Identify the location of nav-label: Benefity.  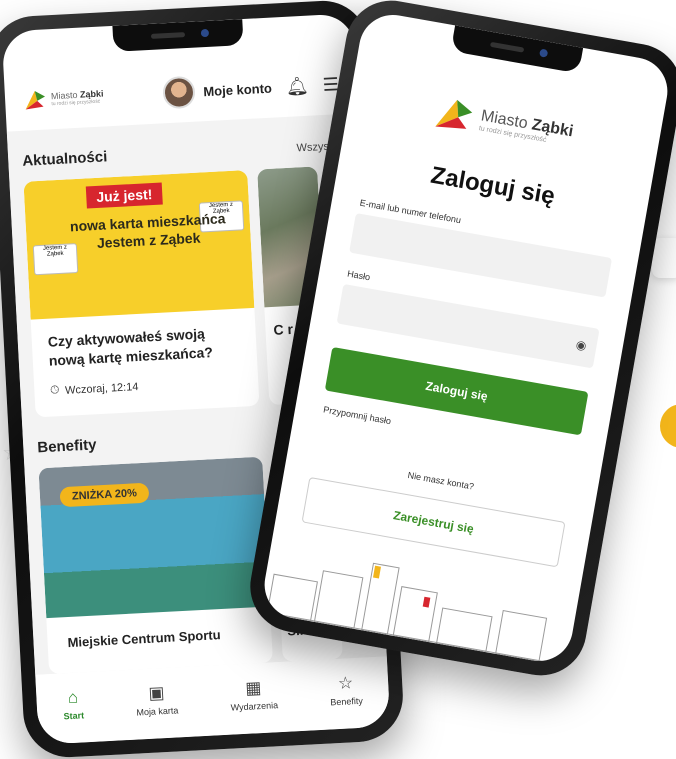
(347, 701).